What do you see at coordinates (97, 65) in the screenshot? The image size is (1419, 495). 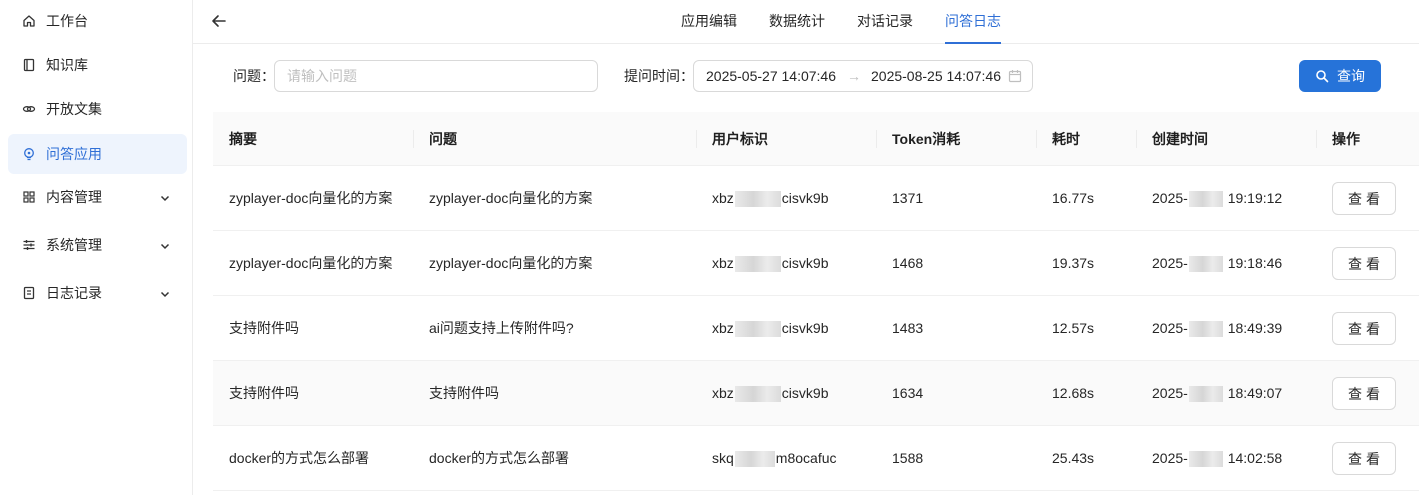 I see `sidebar-item-knowledge: 知识库` at bounding box center [97, 65].